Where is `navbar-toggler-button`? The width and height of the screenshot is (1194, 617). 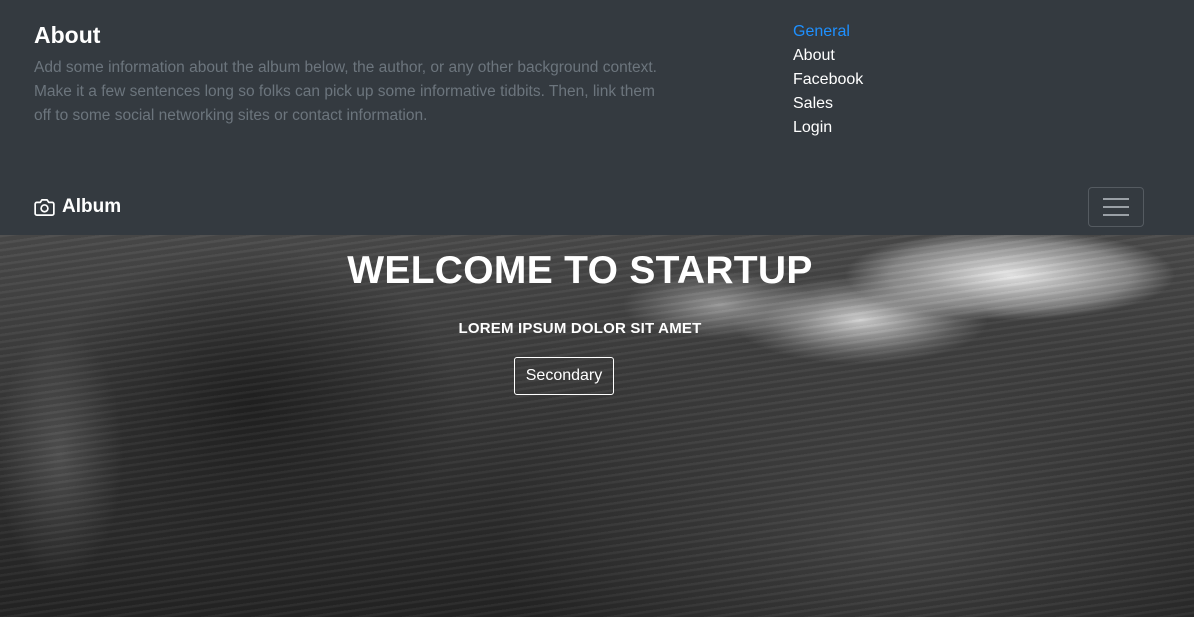
navbar-toggler-button is located at coordinates (1116, 207).